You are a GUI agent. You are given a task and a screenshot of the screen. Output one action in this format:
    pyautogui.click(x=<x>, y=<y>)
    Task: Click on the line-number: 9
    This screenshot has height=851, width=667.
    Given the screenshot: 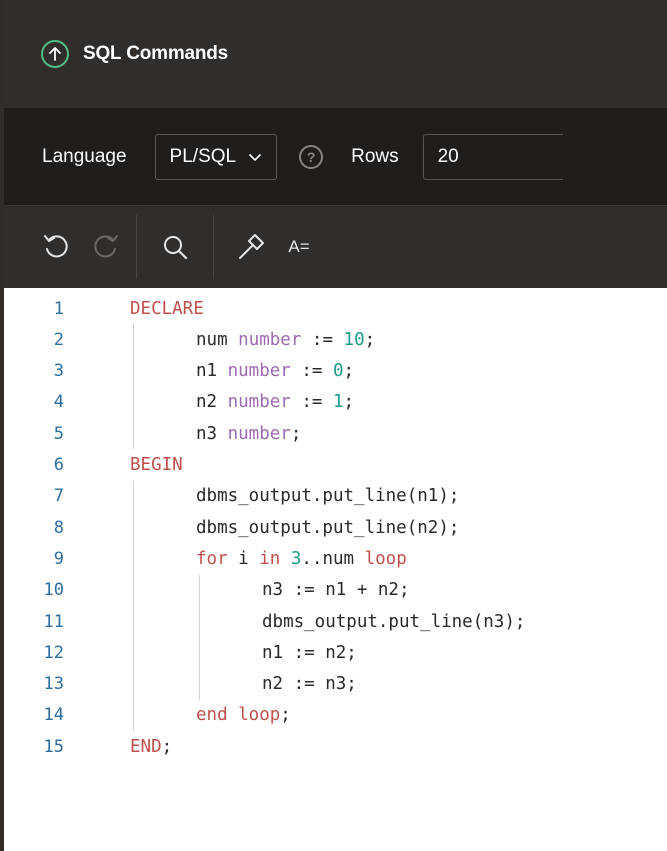 What is the action you would take?
    pyautogui.click(x=58, y=558)
    